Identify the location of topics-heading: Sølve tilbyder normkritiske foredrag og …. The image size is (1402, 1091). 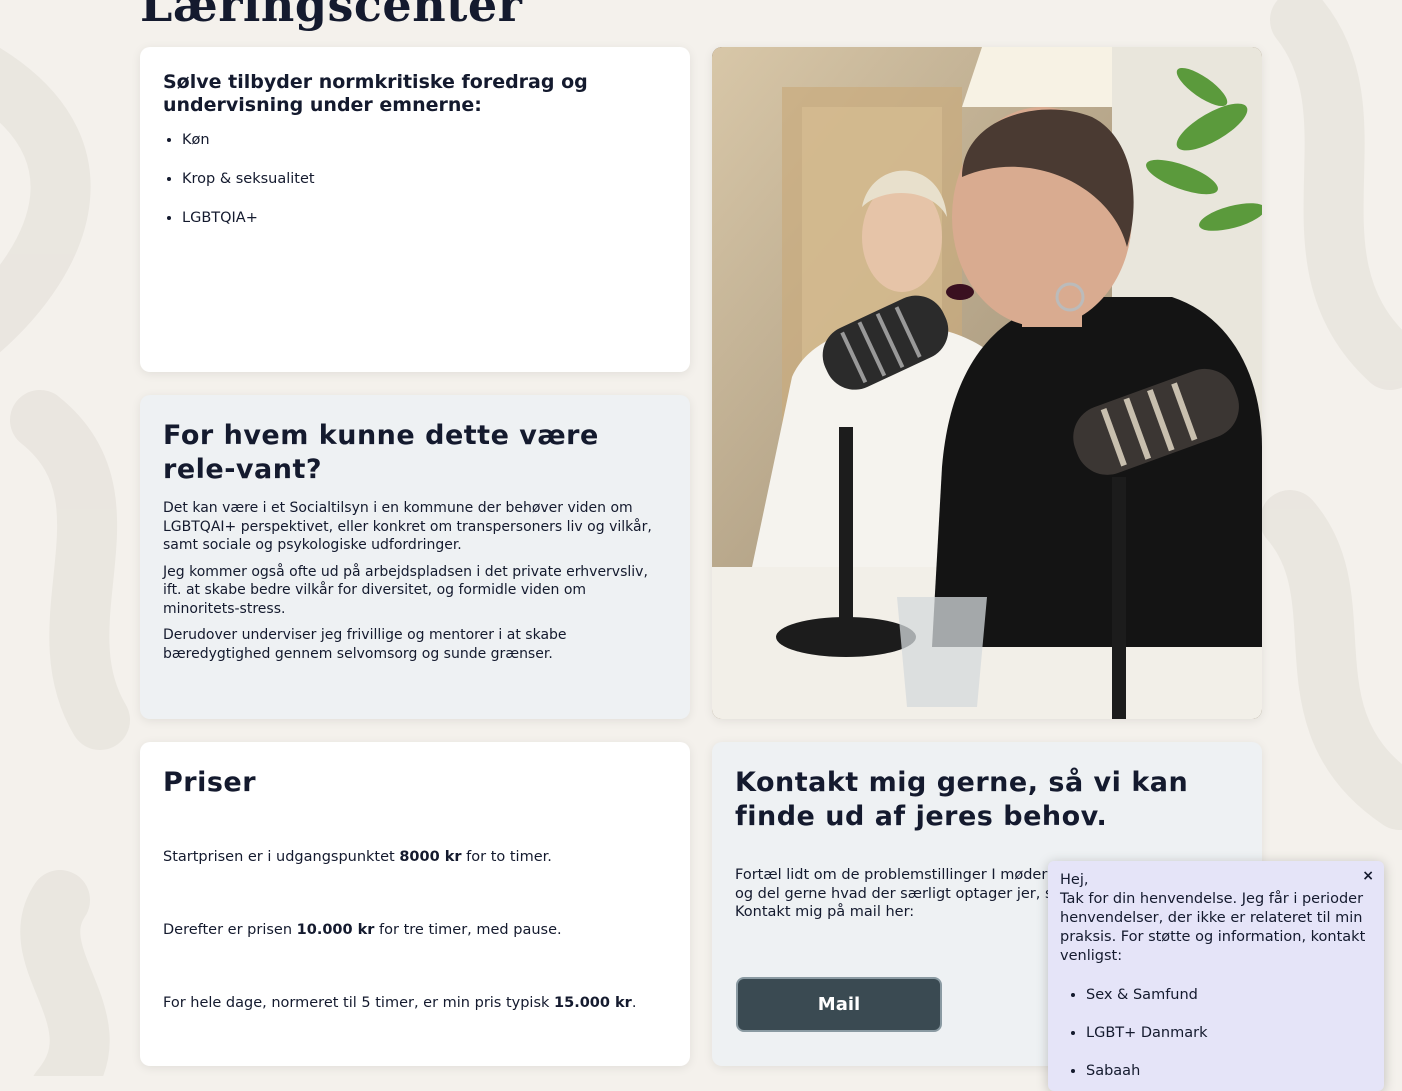
(375, 93).